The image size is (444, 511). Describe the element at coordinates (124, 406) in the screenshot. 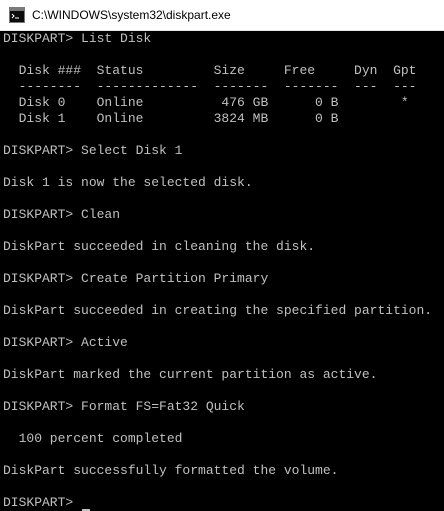

I see `console-line-text: DISKPART> Format FS=Fat32 Quick` at that location.